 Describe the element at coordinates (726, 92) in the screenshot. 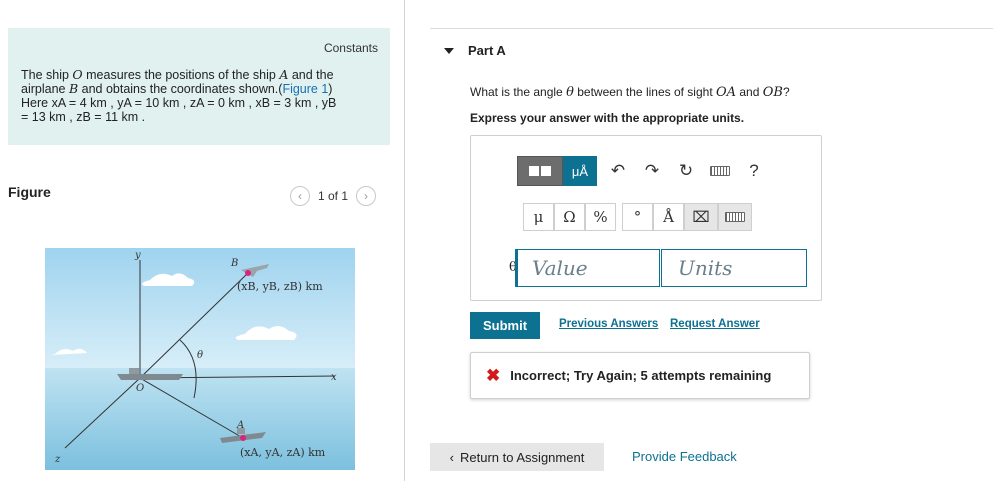

I see `var-OA: OA` at that location.